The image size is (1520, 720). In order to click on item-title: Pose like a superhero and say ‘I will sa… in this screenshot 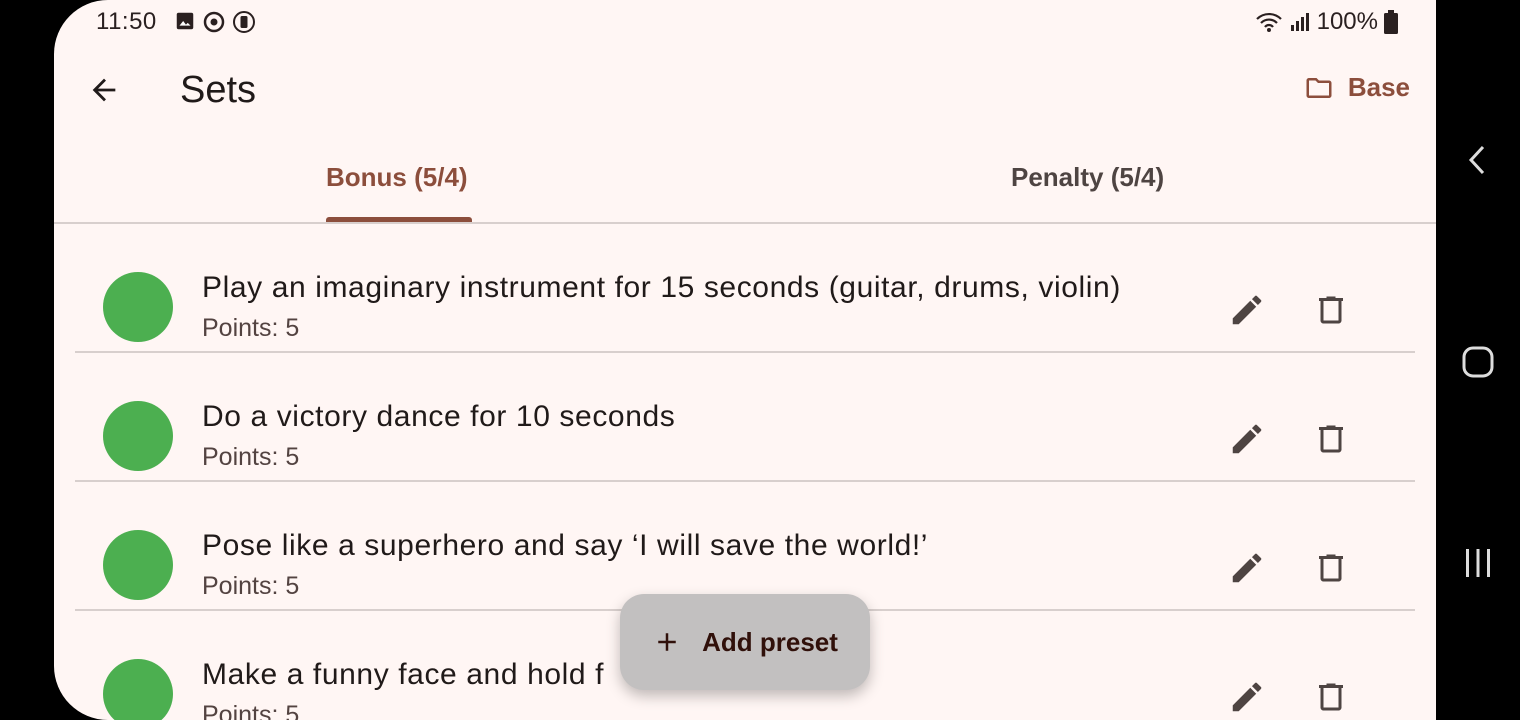, I will do `click(565, 545)`.